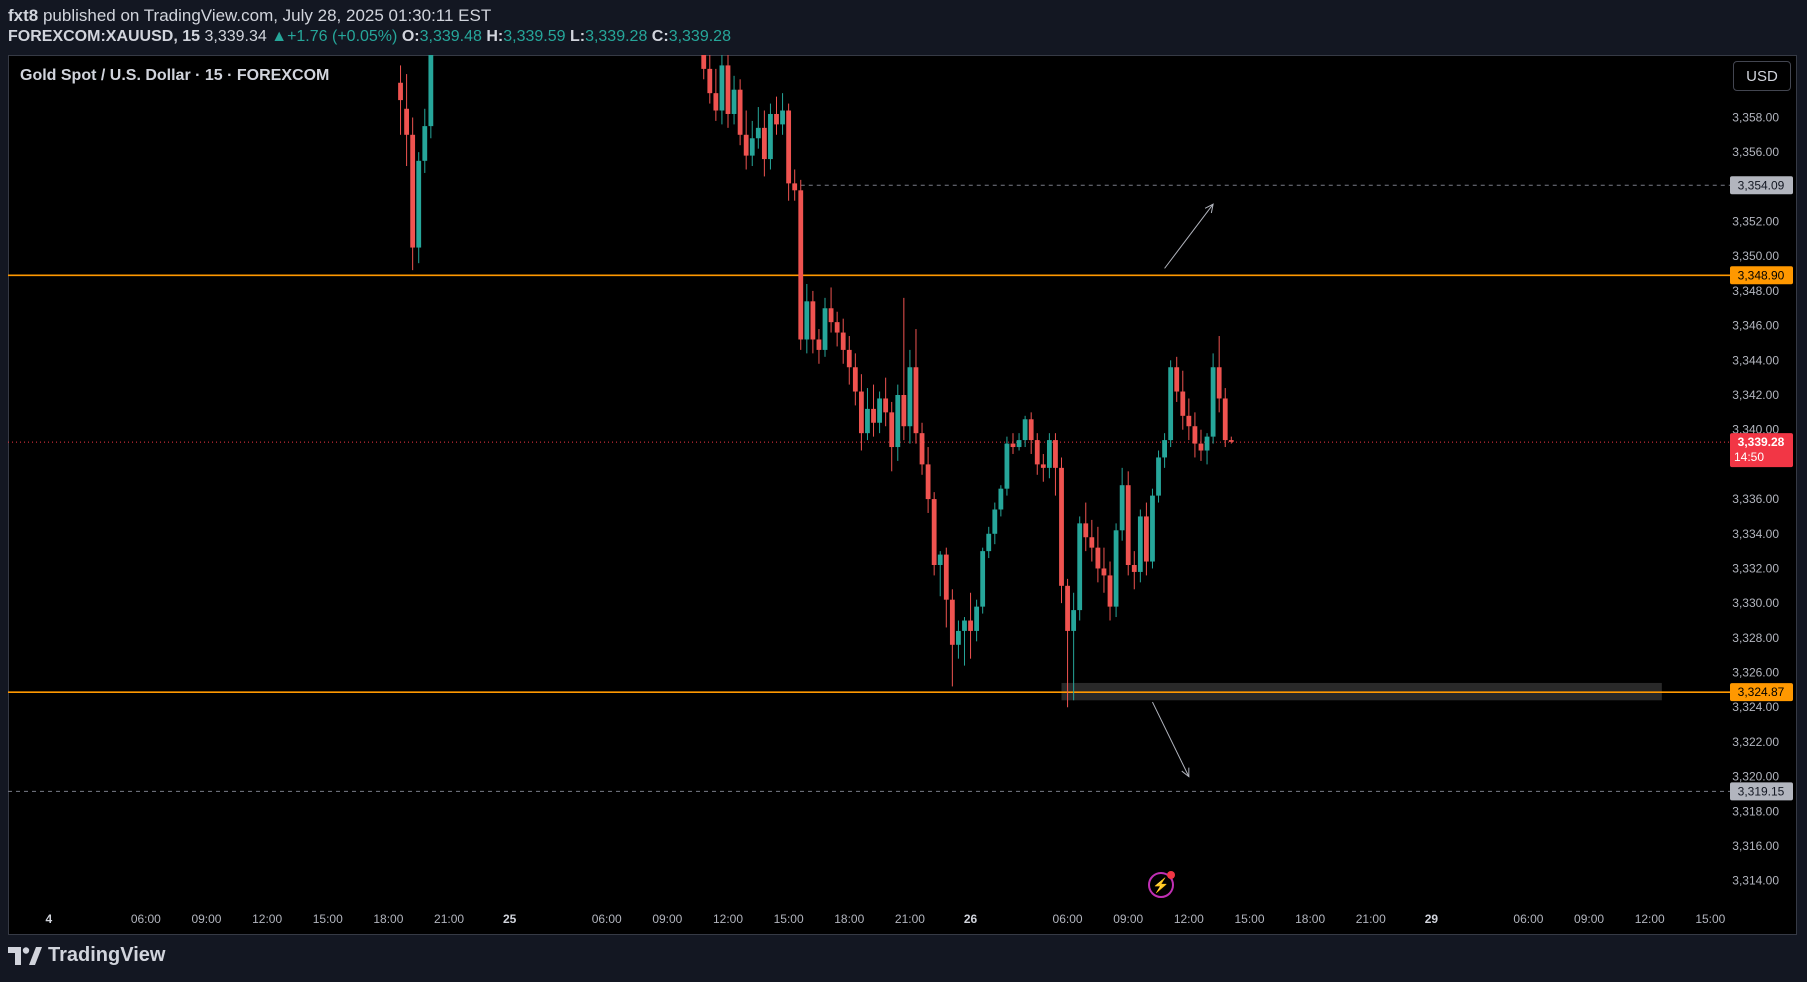 Image resolution: width=1807 pixels, height=982 pixels. I want to click on y-tick-label: 3,344.00, so click(1755, 360).